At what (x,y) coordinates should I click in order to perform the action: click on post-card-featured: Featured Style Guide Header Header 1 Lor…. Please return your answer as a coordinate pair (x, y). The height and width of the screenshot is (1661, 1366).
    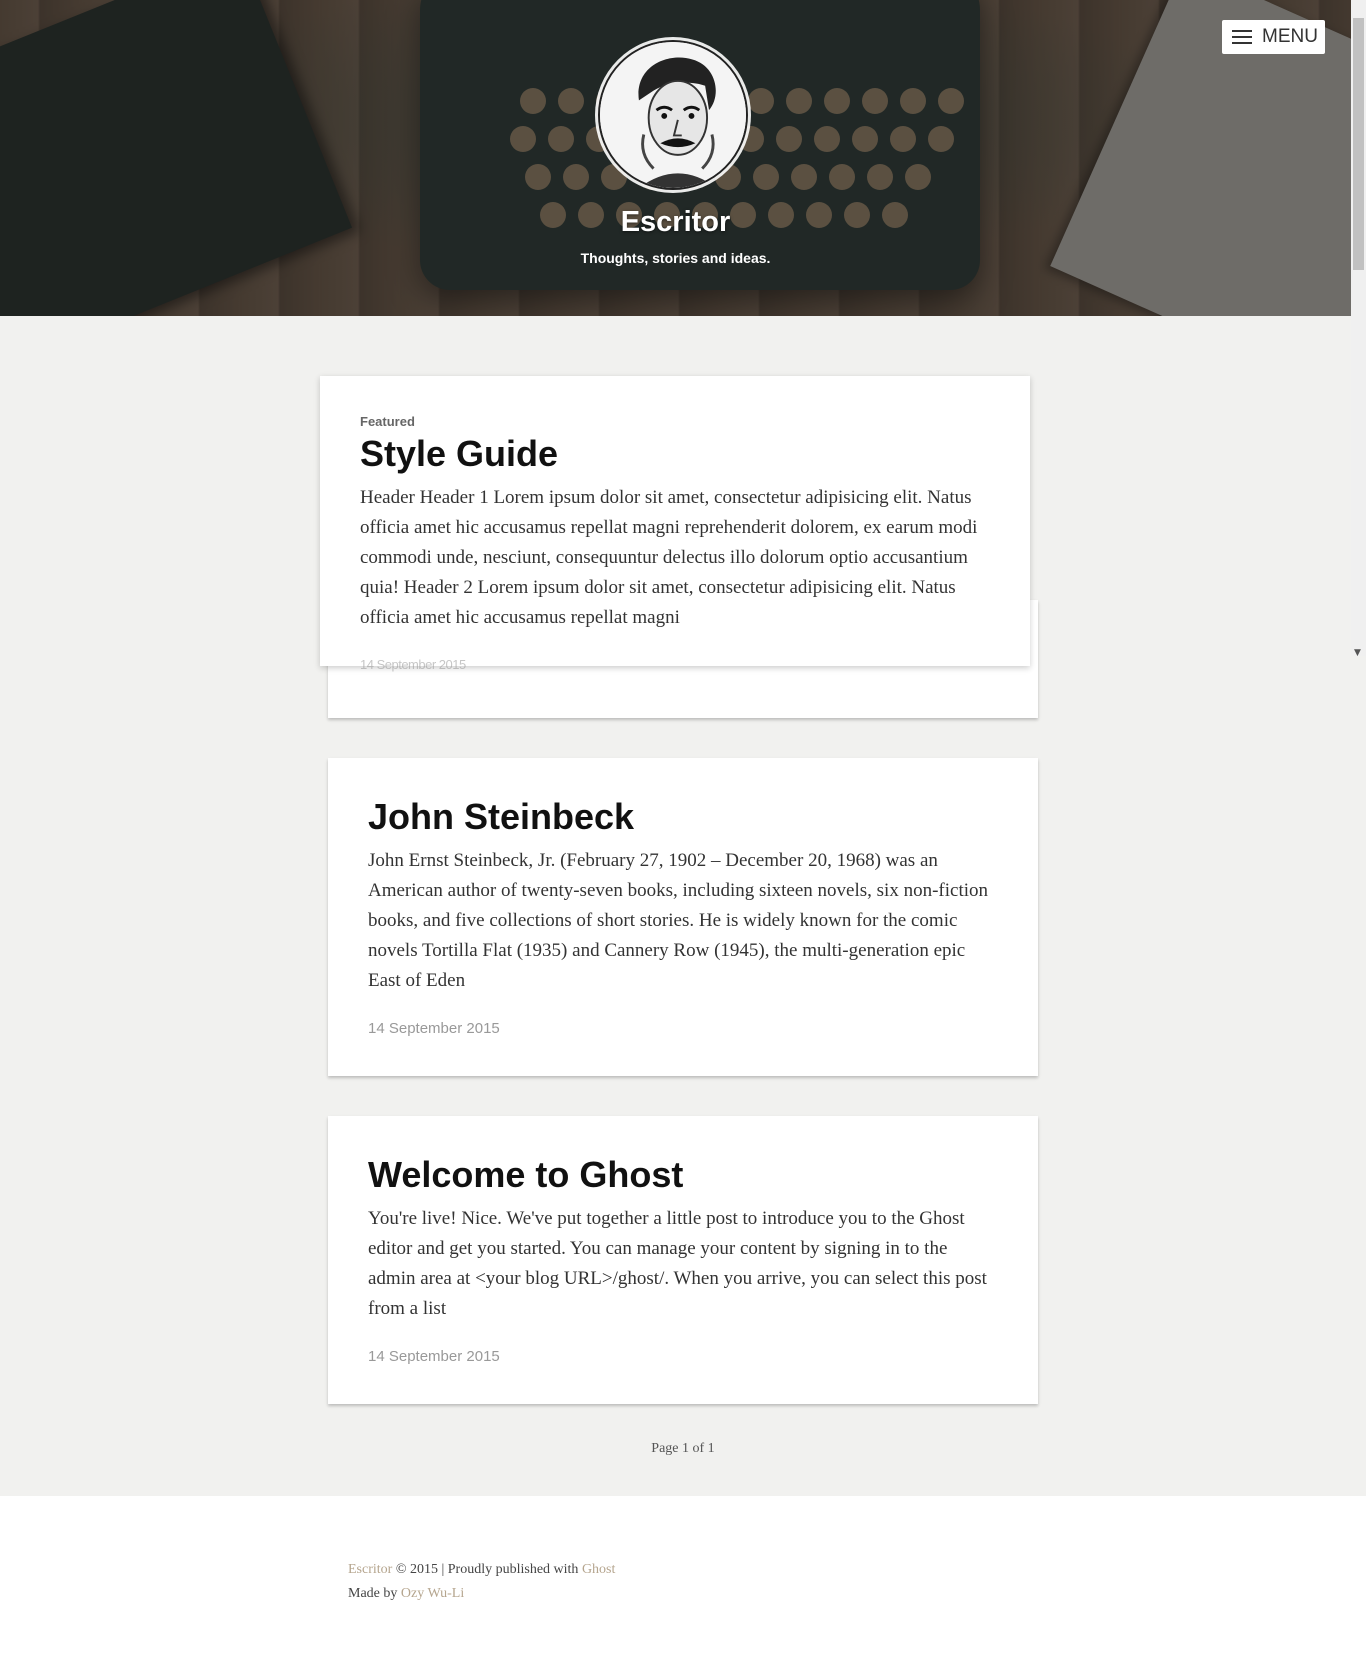
    Looking at the image, I should click on (675, 521).